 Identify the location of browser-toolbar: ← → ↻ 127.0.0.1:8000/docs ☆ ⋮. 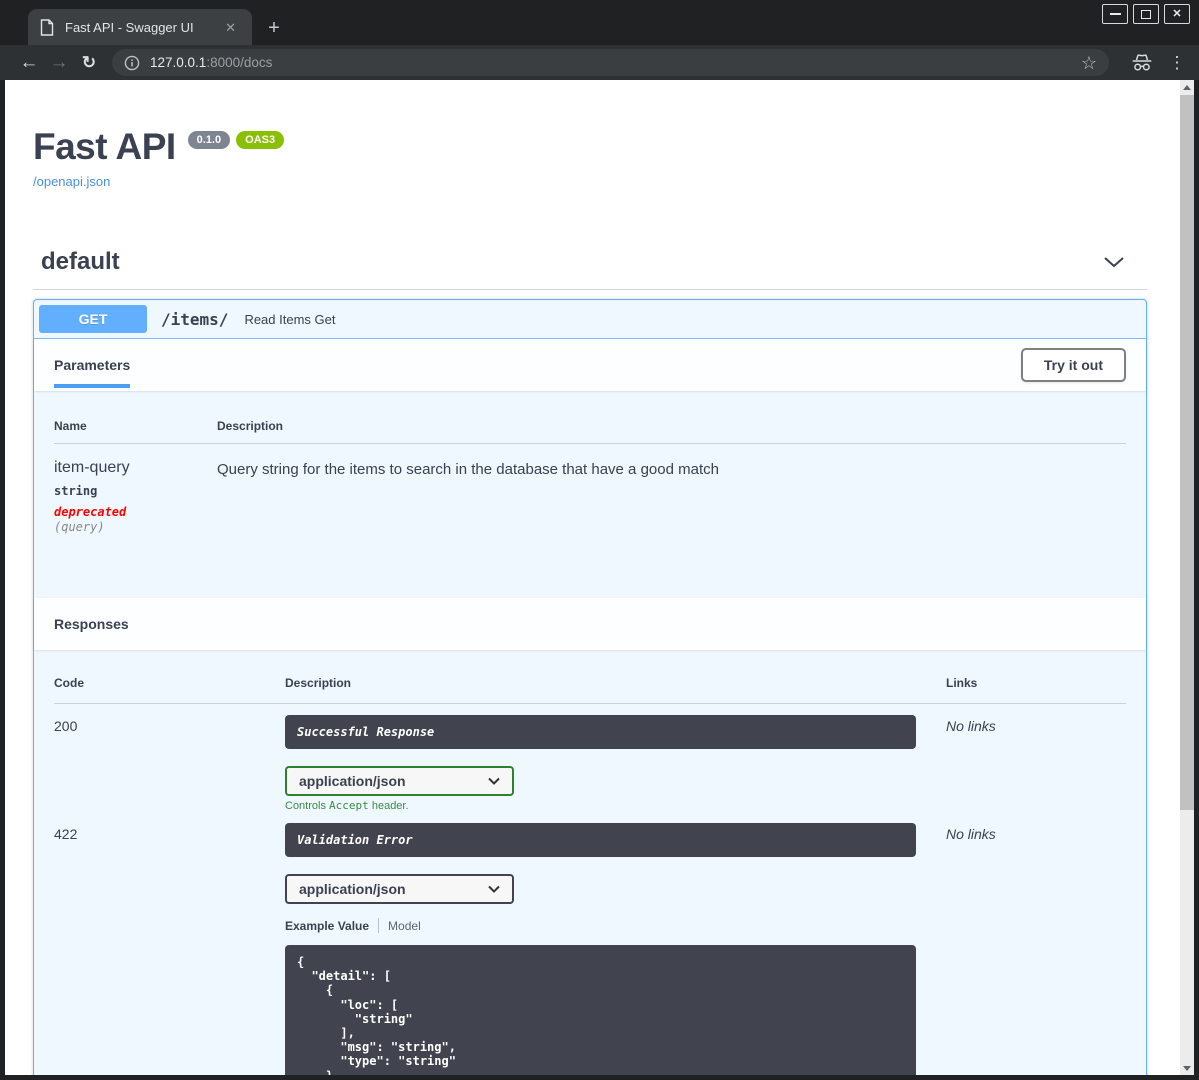
(599, 62).